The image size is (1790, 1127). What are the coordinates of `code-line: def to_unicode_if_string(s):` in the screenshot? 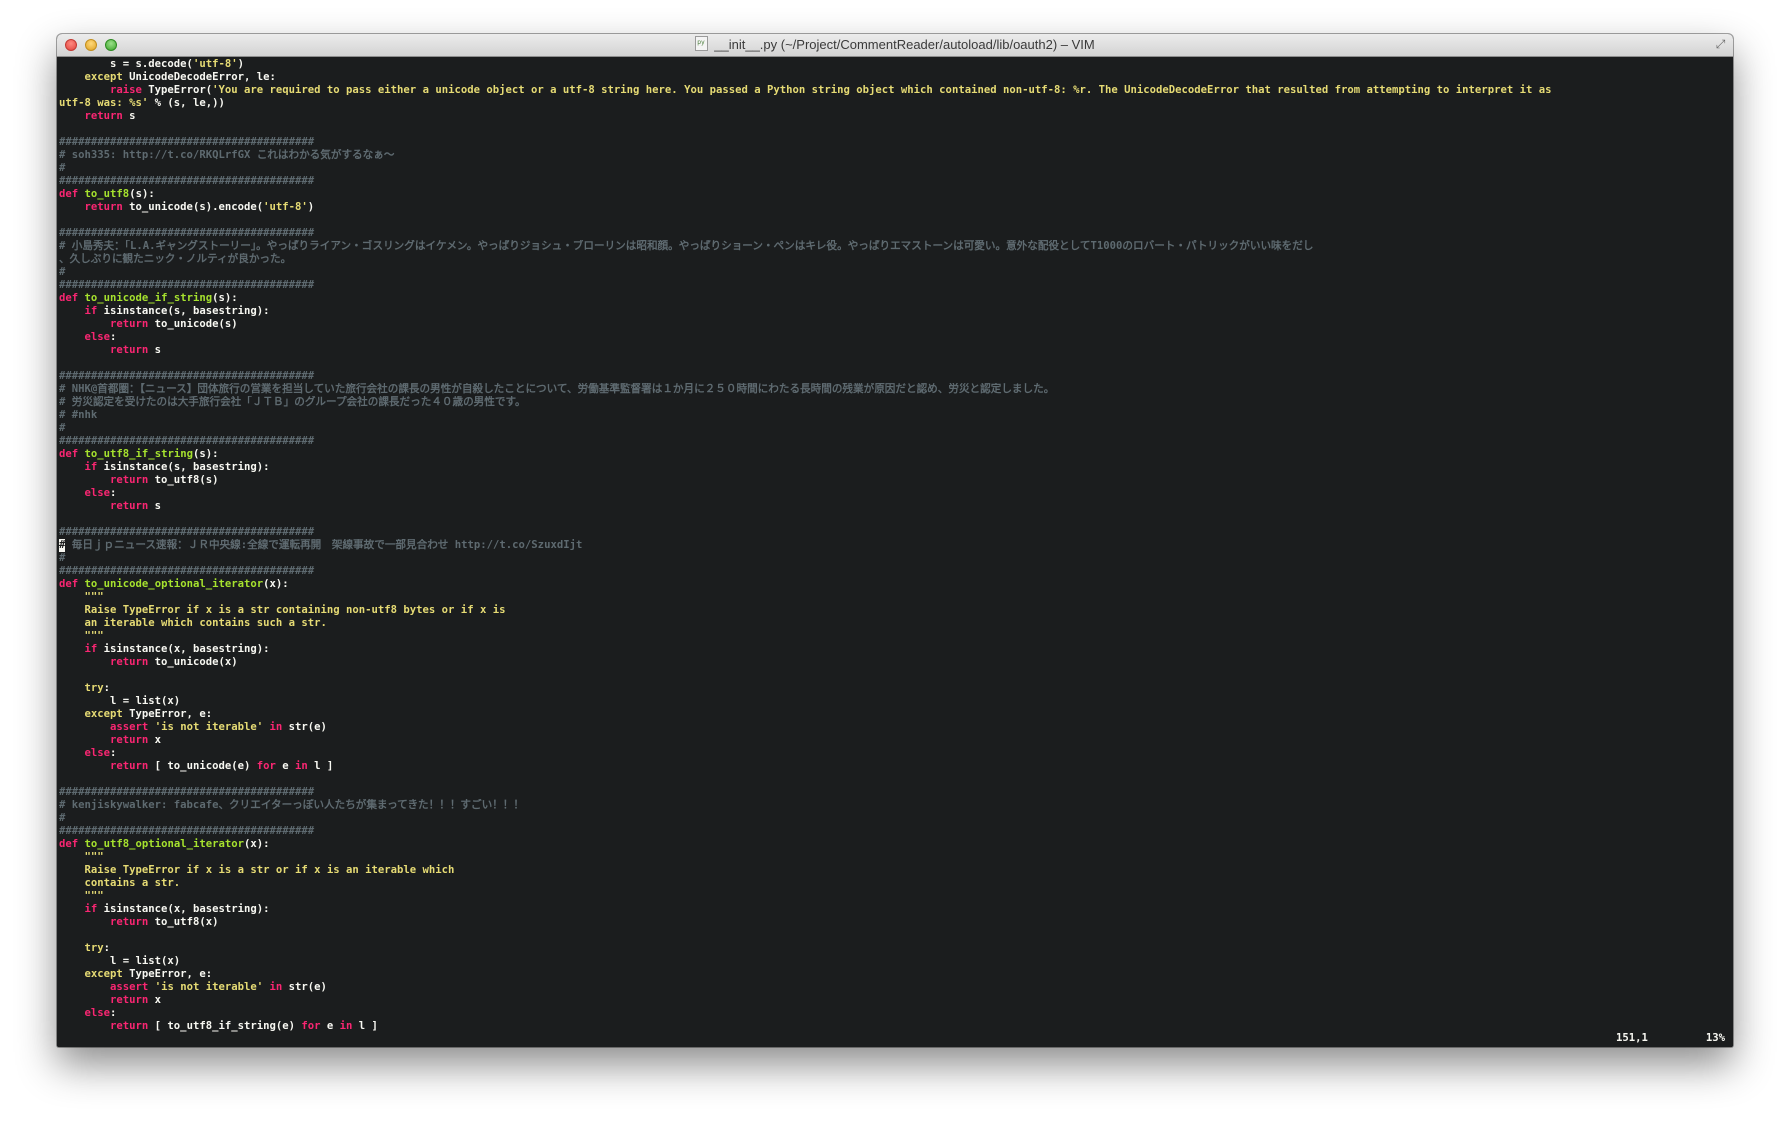 It's located at (895, 298).